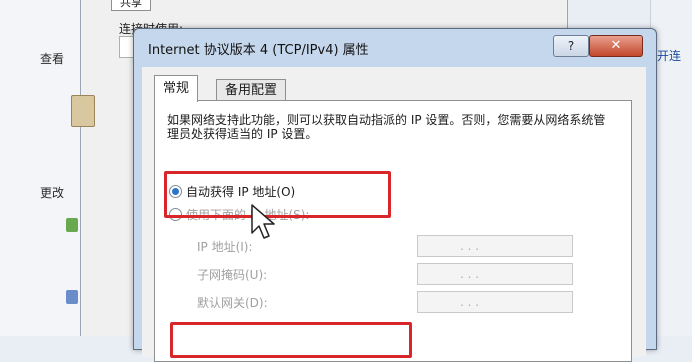 Image resolution: width=692 pixels, height=362 pixels. What do you see at coordinates (263, 221) in the screenshot?
I see `mouse-cursor-icon` at bounding box center [263, 221].